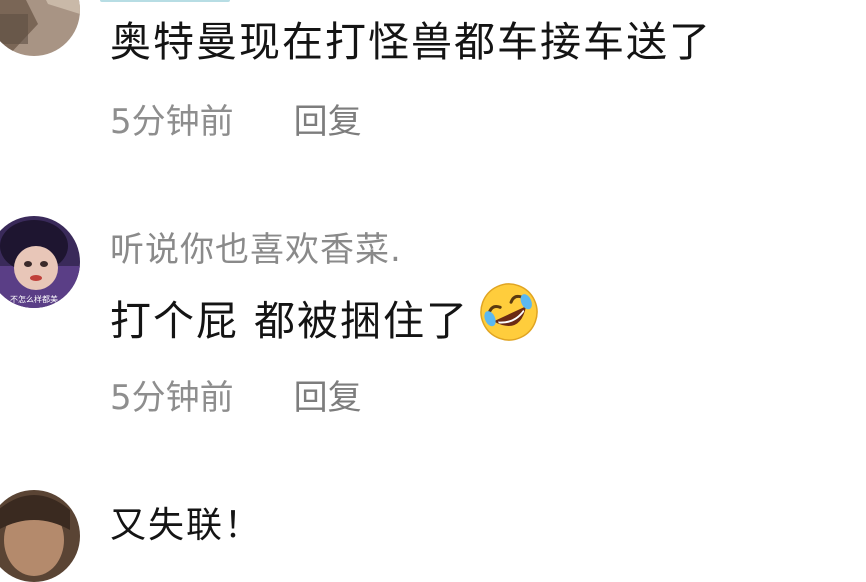 The width and height of the screenshot is (866, 582). I want to click on avatar-caption: 不怎么样都美, so click(34, 299).